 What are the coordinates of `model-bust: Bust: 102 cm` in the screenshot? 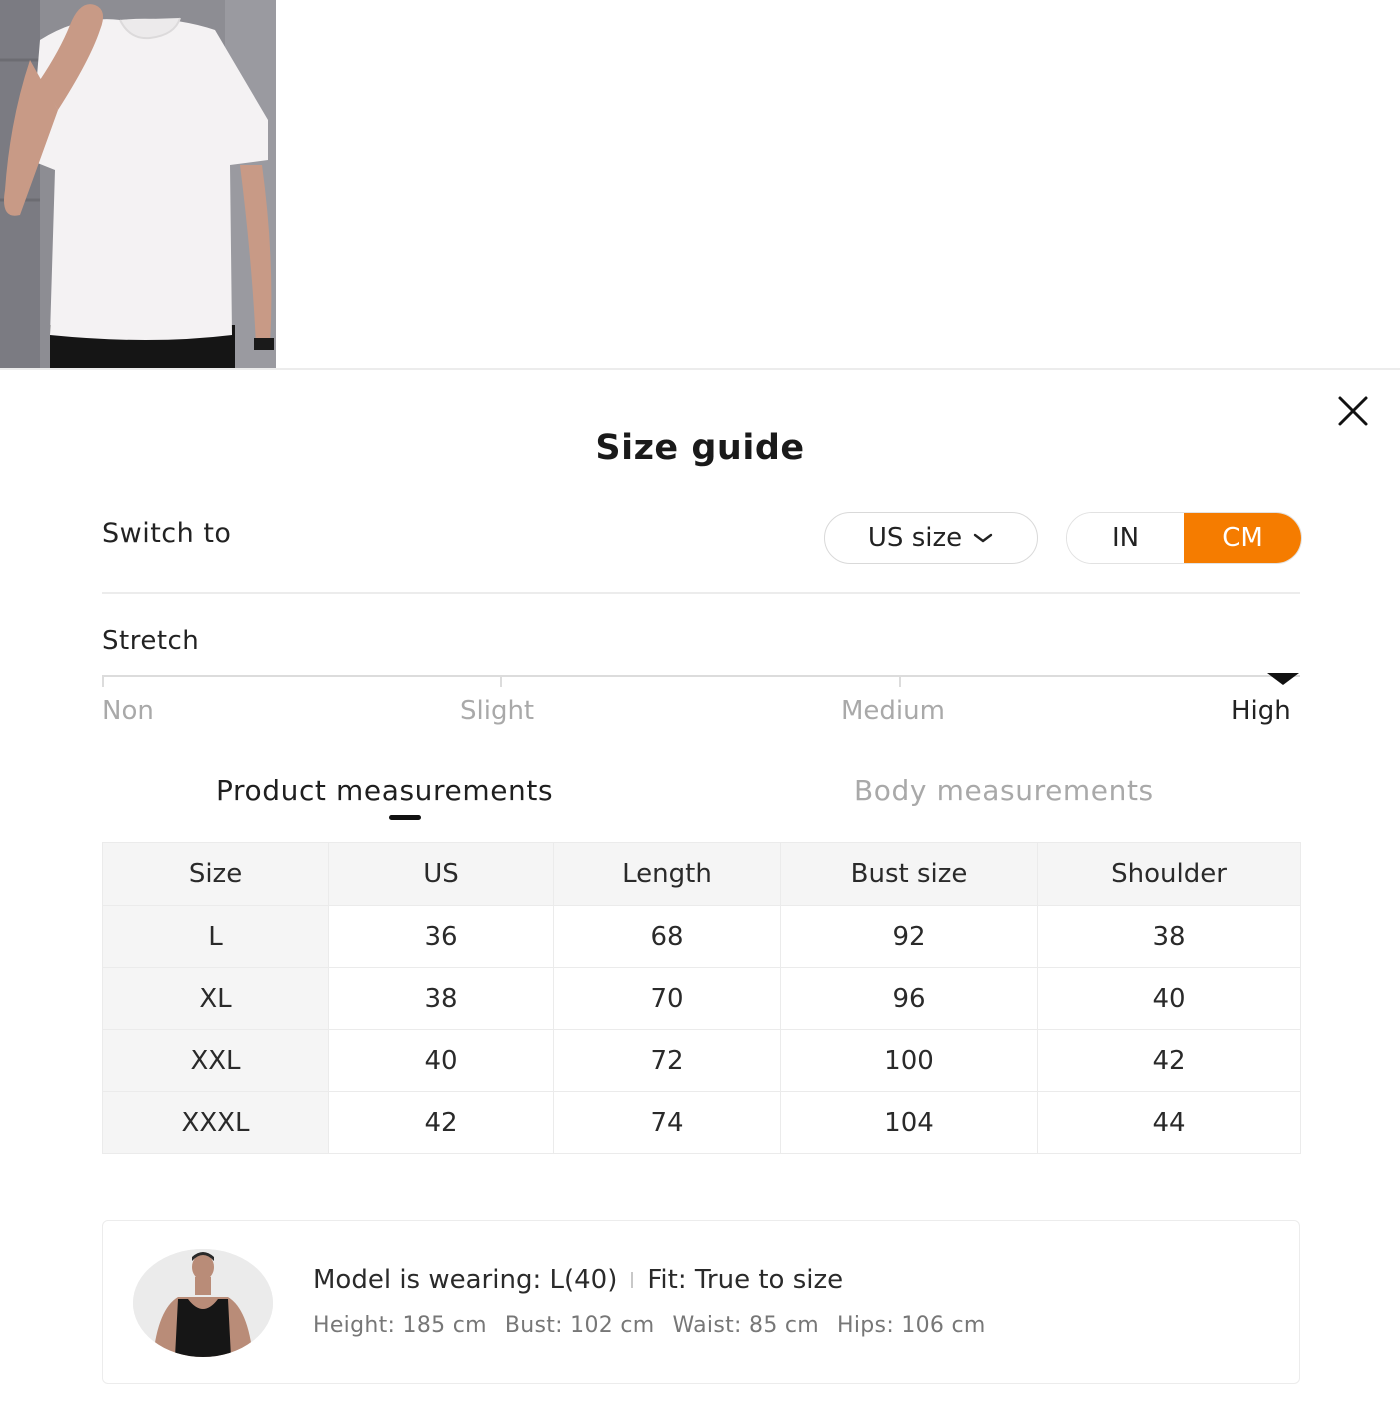 It's located at (579, 1325).